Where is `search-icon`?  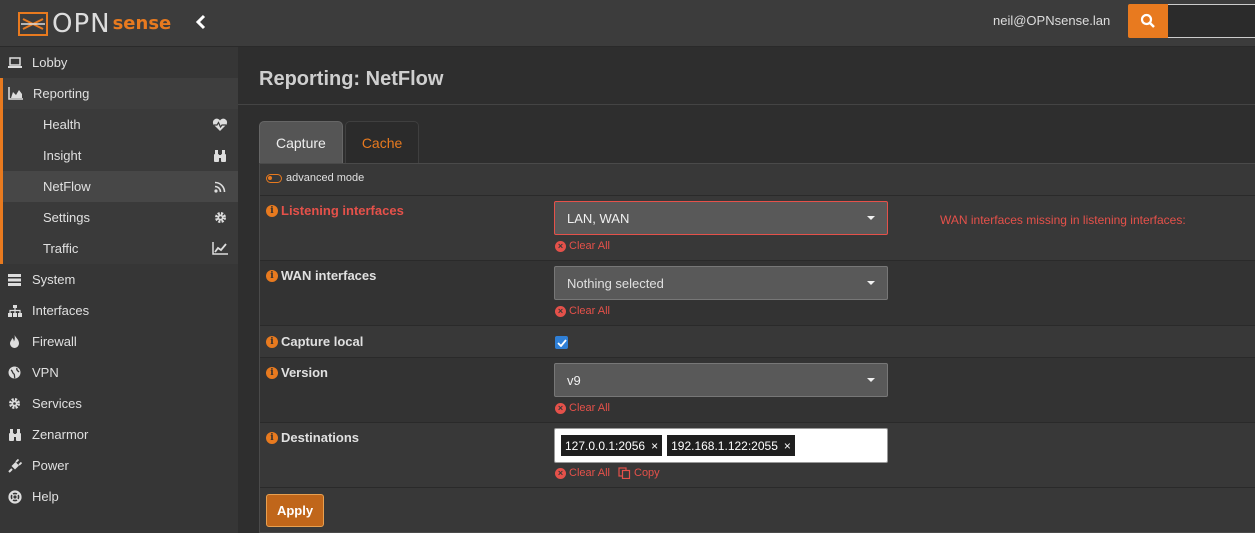 search-icon is located at coordinates (1147, 20).